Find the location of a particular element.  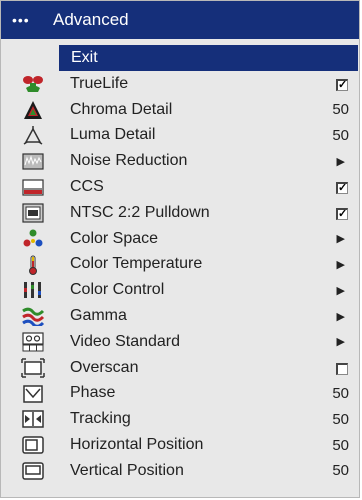

horizontal-position-icon is located at coordinates (33, 445).